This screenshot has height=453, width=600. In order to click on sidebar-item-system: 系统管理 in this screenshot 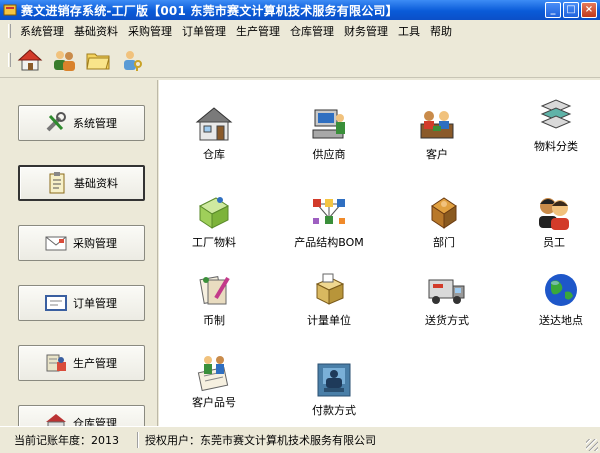, I will do `click(81, 123)`.